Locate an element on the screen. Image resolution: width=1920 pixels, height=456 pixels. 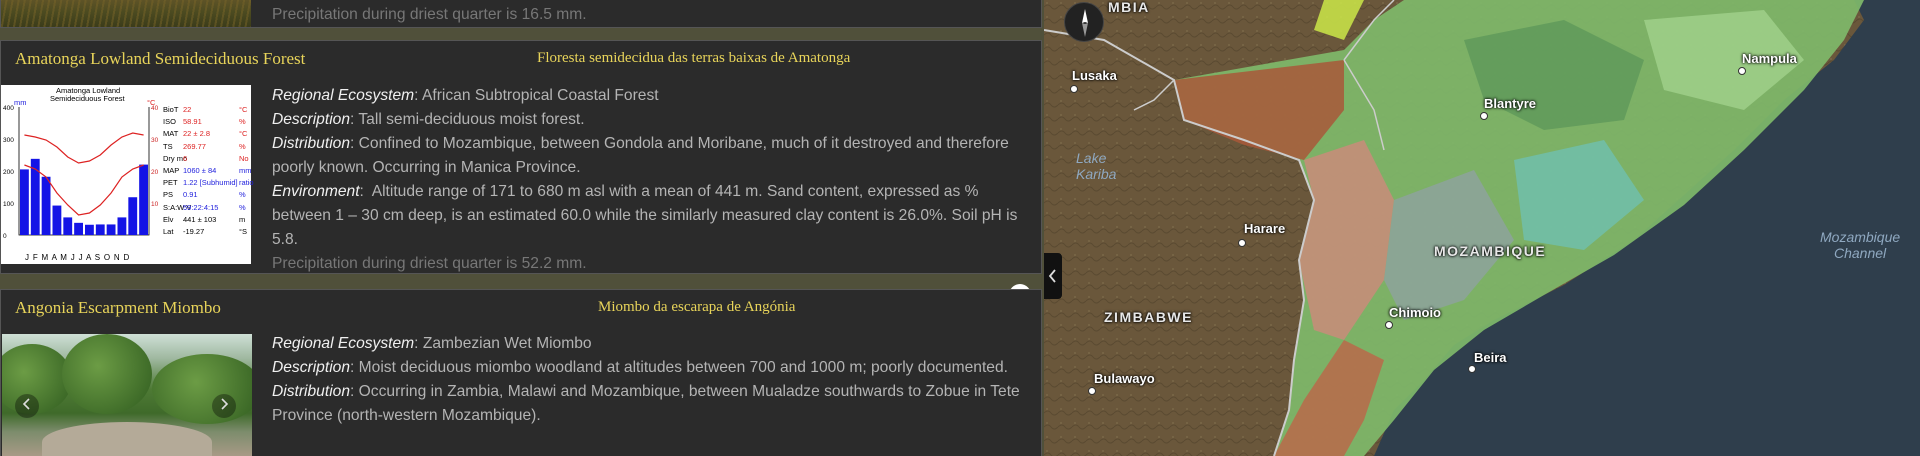
city-dot-beira is located at coordinates (1472, 369).